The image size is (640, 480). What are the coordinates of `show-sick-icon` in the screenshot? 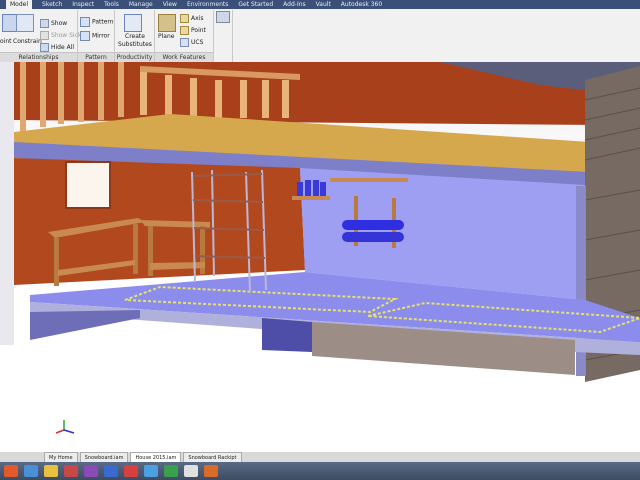 It's located at (44, 35).